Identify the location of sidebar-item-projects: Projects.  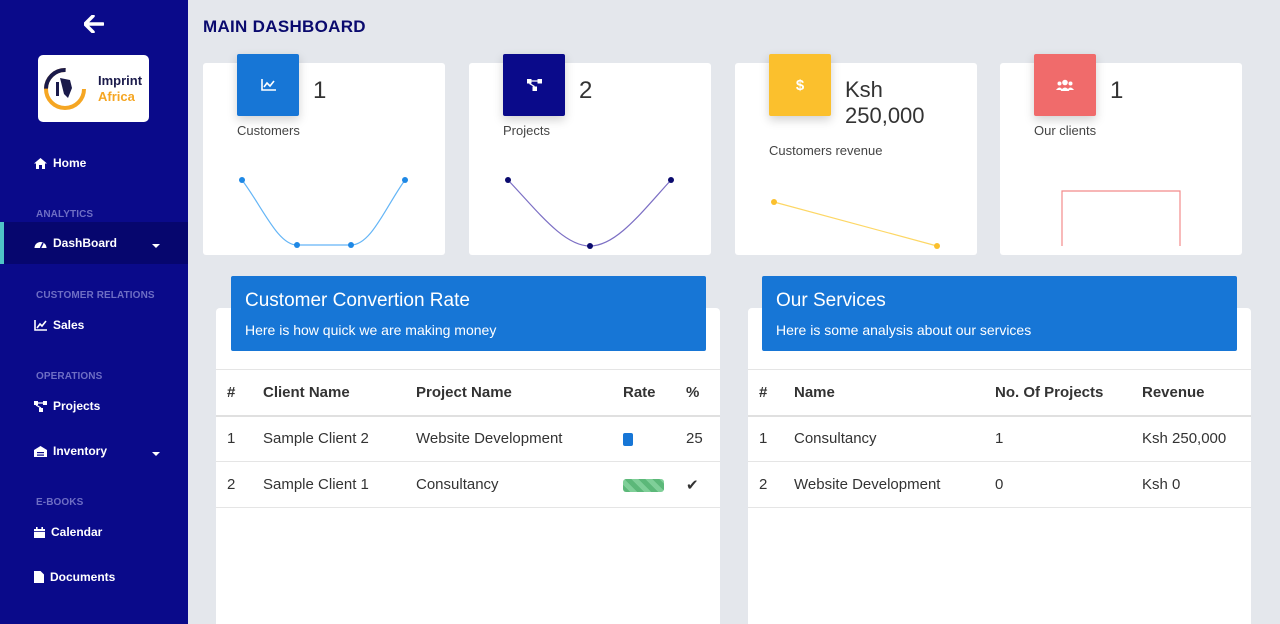
(67, 406).